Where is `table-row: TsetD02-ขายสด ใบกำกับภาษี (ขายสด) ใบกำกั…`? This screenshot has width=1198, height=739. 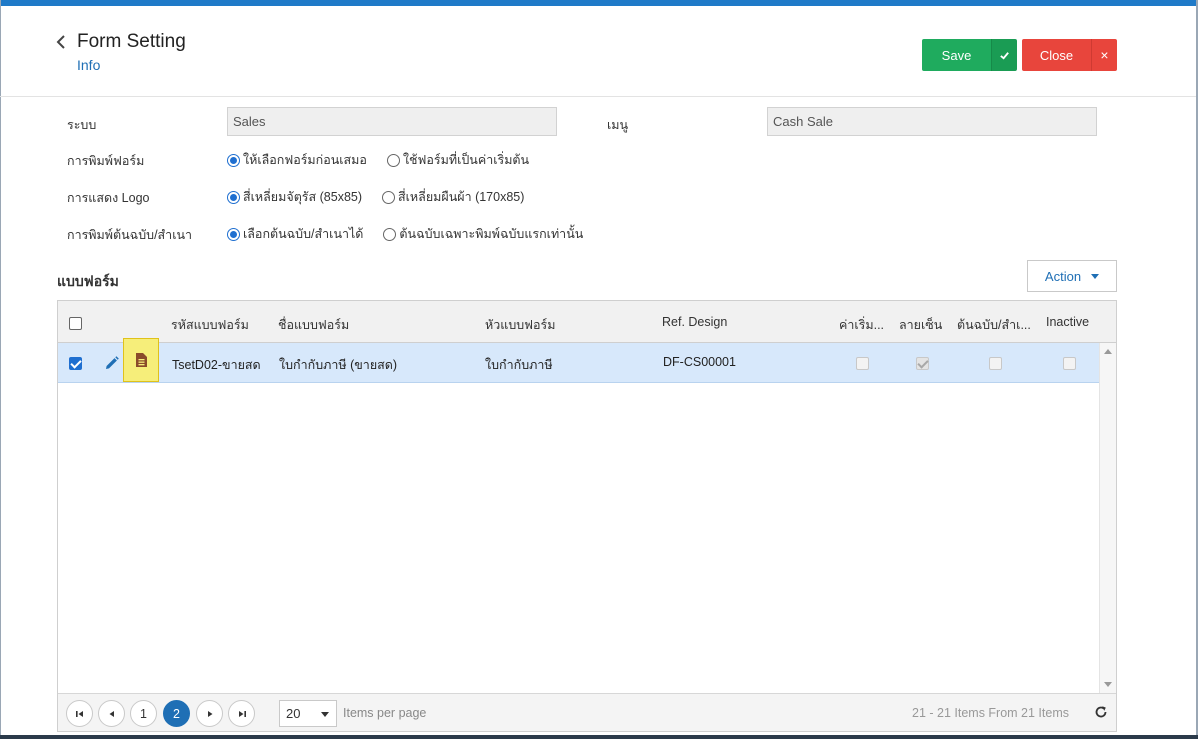 table-row: TsetD02-ขายสด ใบกำกับภาษี (ขายสด) ใบกำกั… is located at coordinates (578, 360).